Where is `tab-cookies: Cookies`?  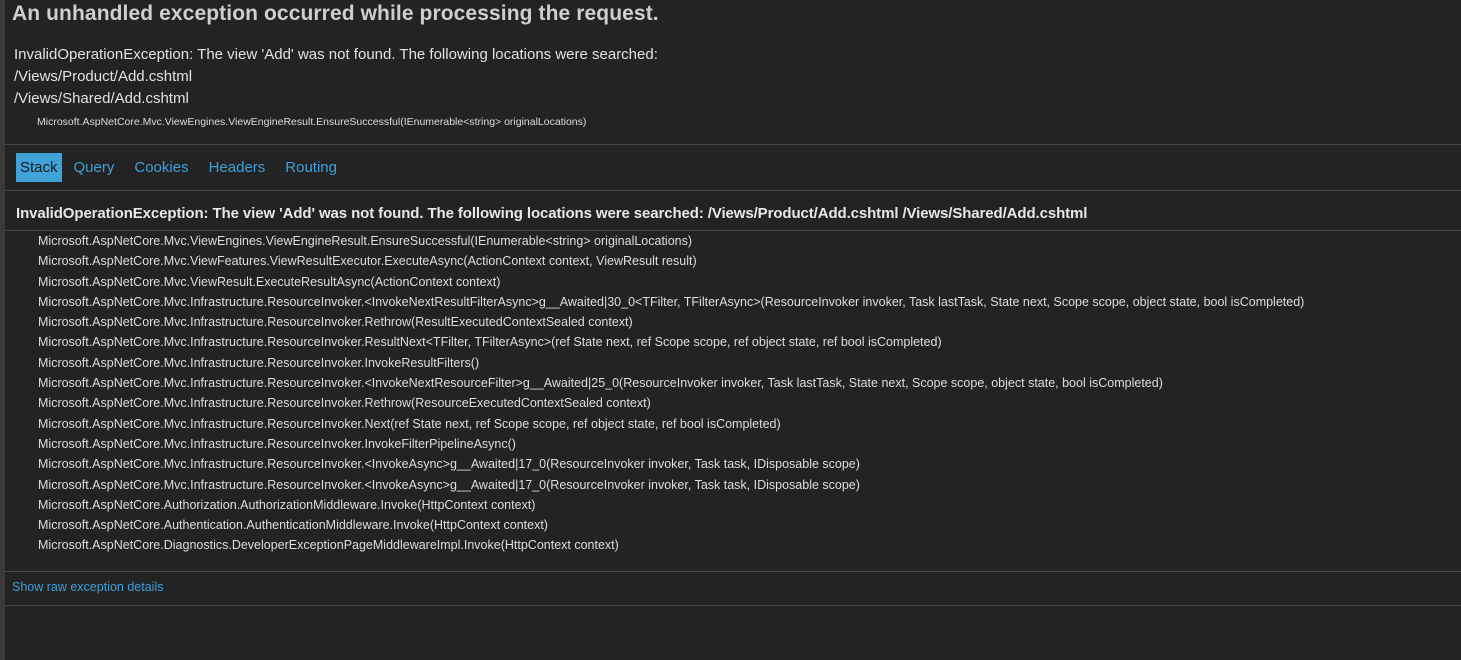 tab-cookies: Cookies is located at coordinates (161, 167).